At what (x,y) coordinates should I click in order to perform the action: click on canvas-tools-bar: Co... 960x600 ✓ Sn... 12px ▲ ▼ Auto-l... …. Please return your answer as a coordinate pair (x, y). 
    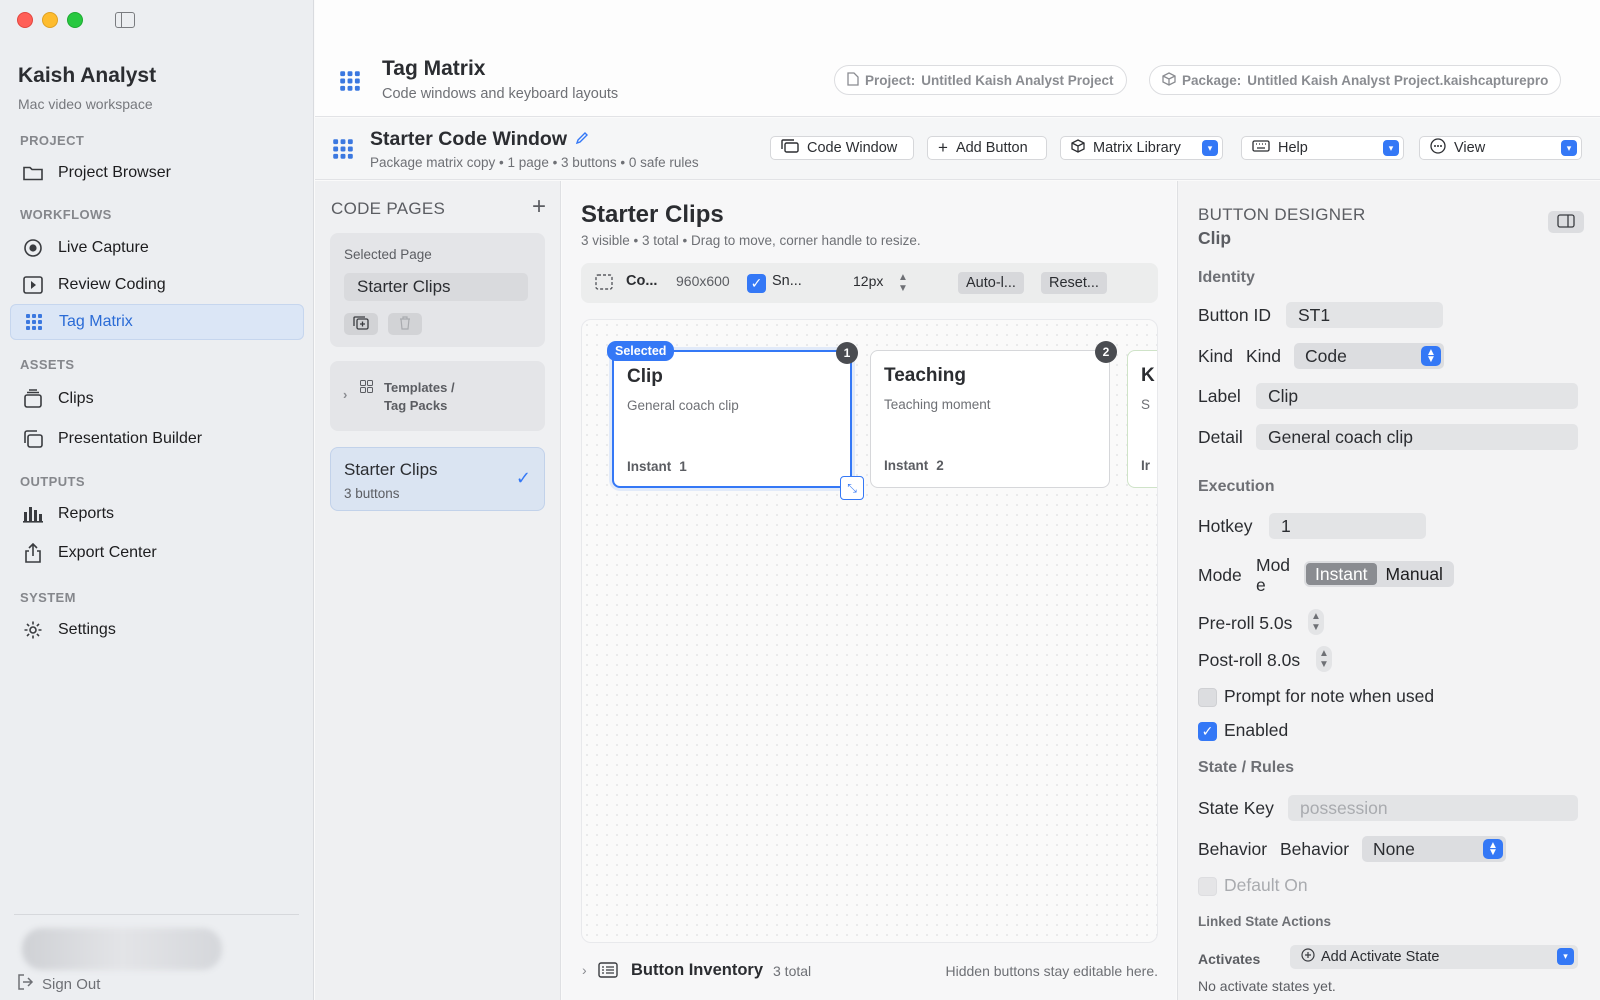
    Looking at the image, I should click on (869, 283).